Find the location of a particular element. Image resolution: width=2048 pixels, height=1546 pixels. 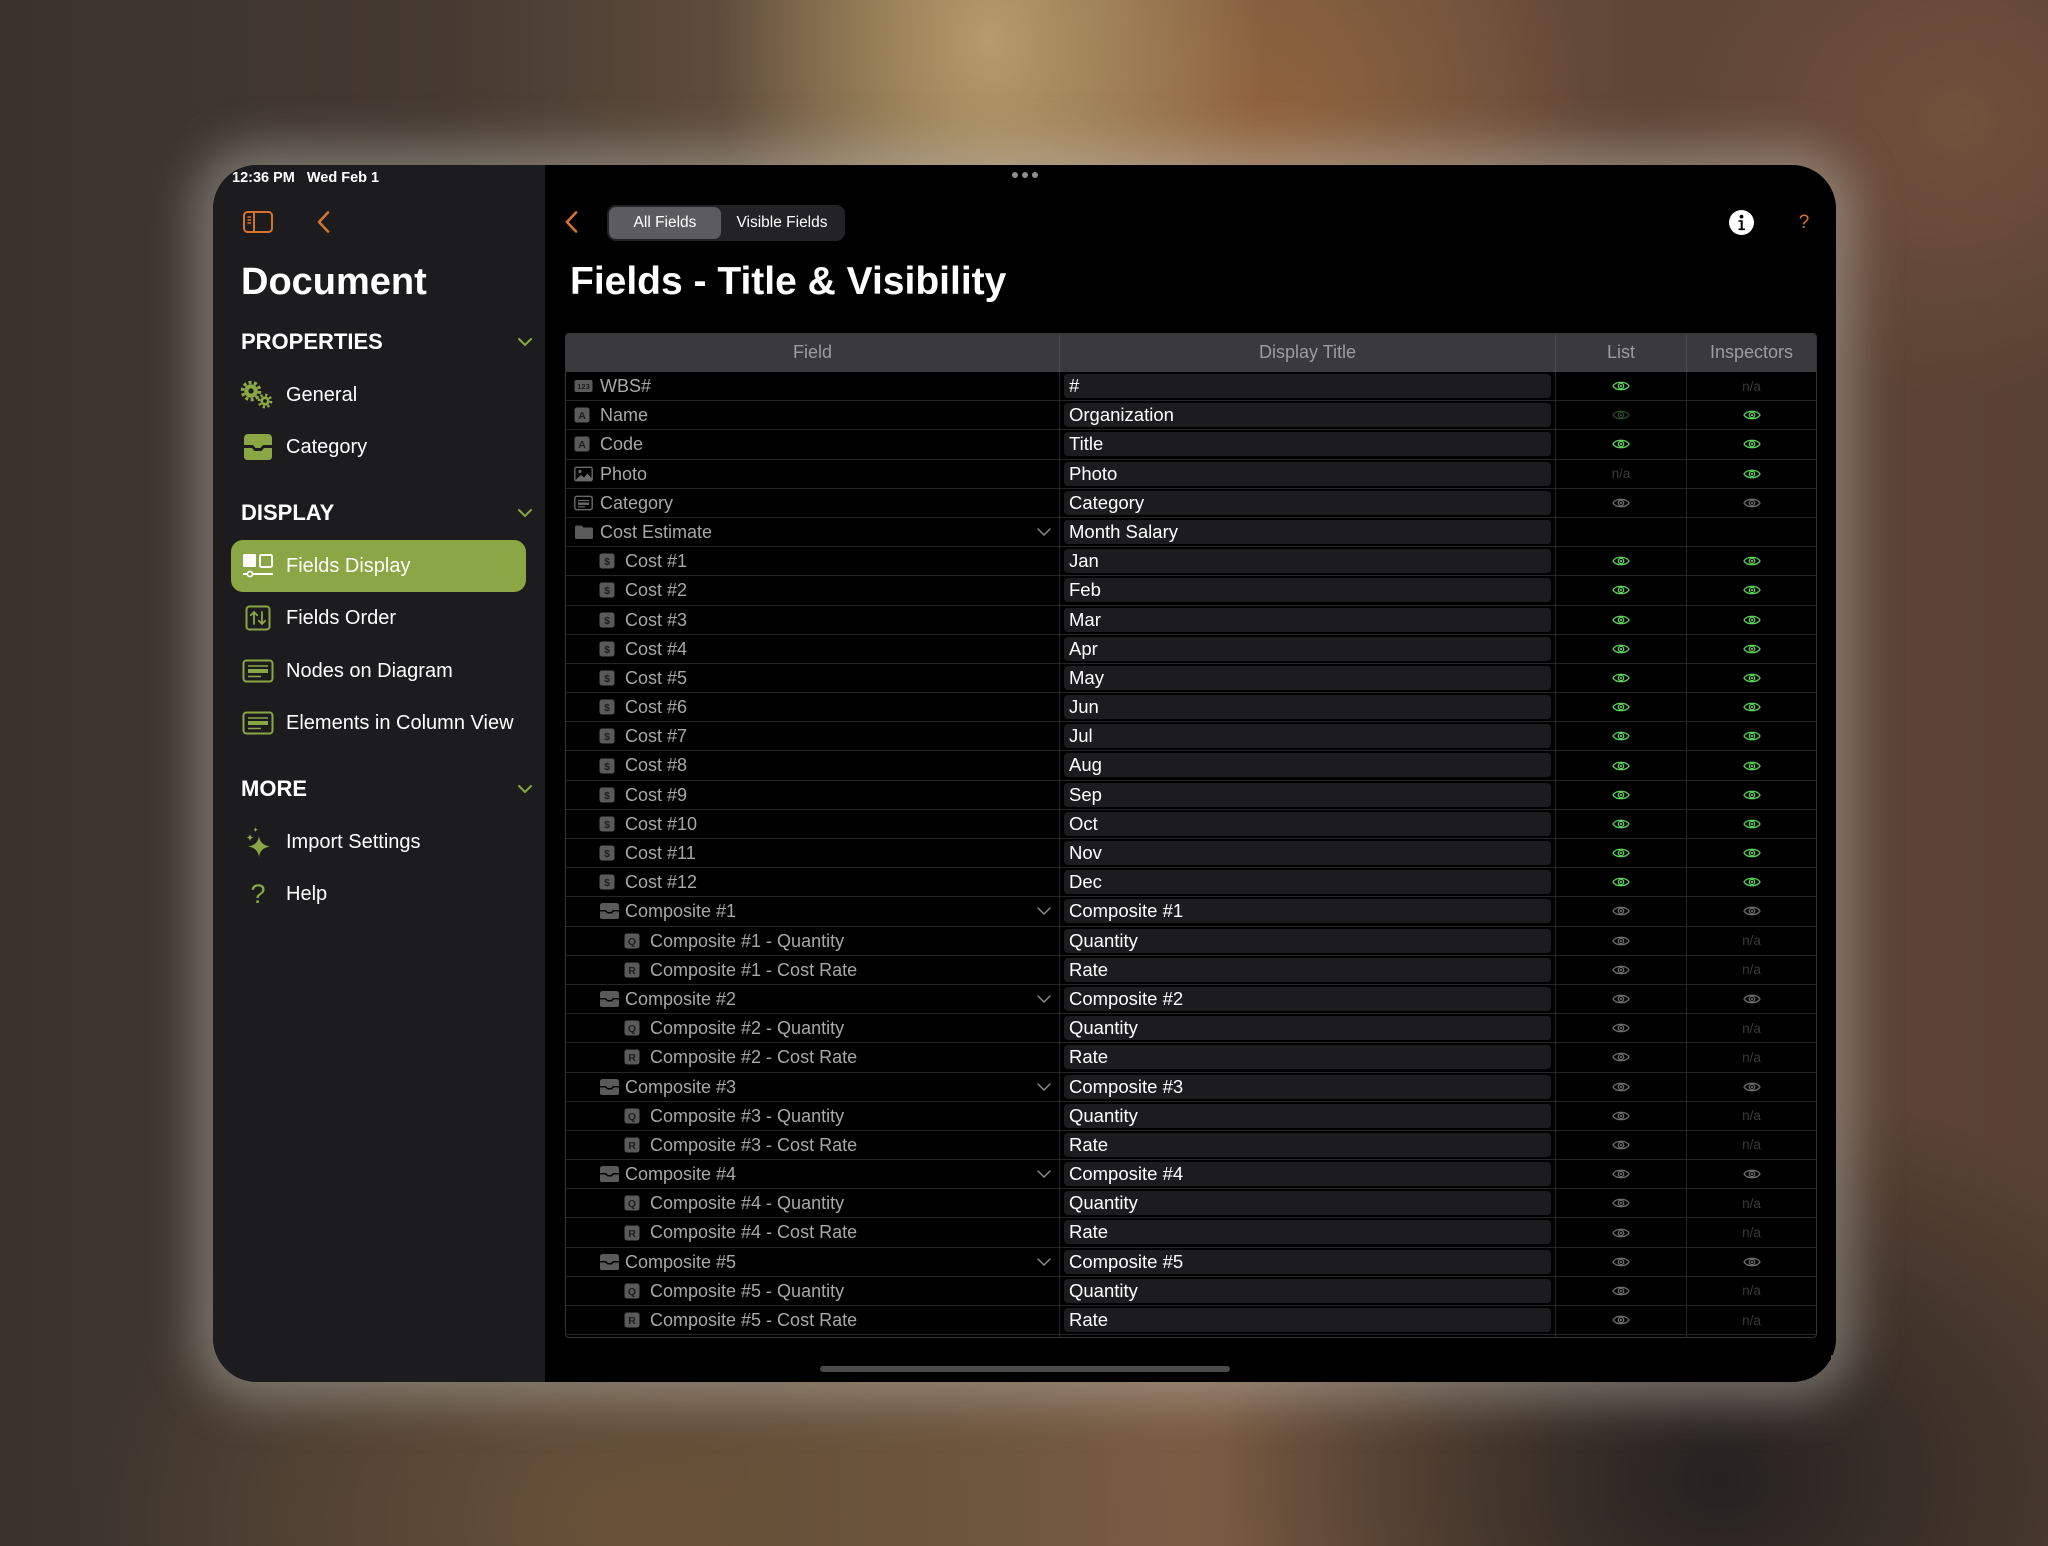

segment-all-fields: All Fields is located at coordinates (665, 223).